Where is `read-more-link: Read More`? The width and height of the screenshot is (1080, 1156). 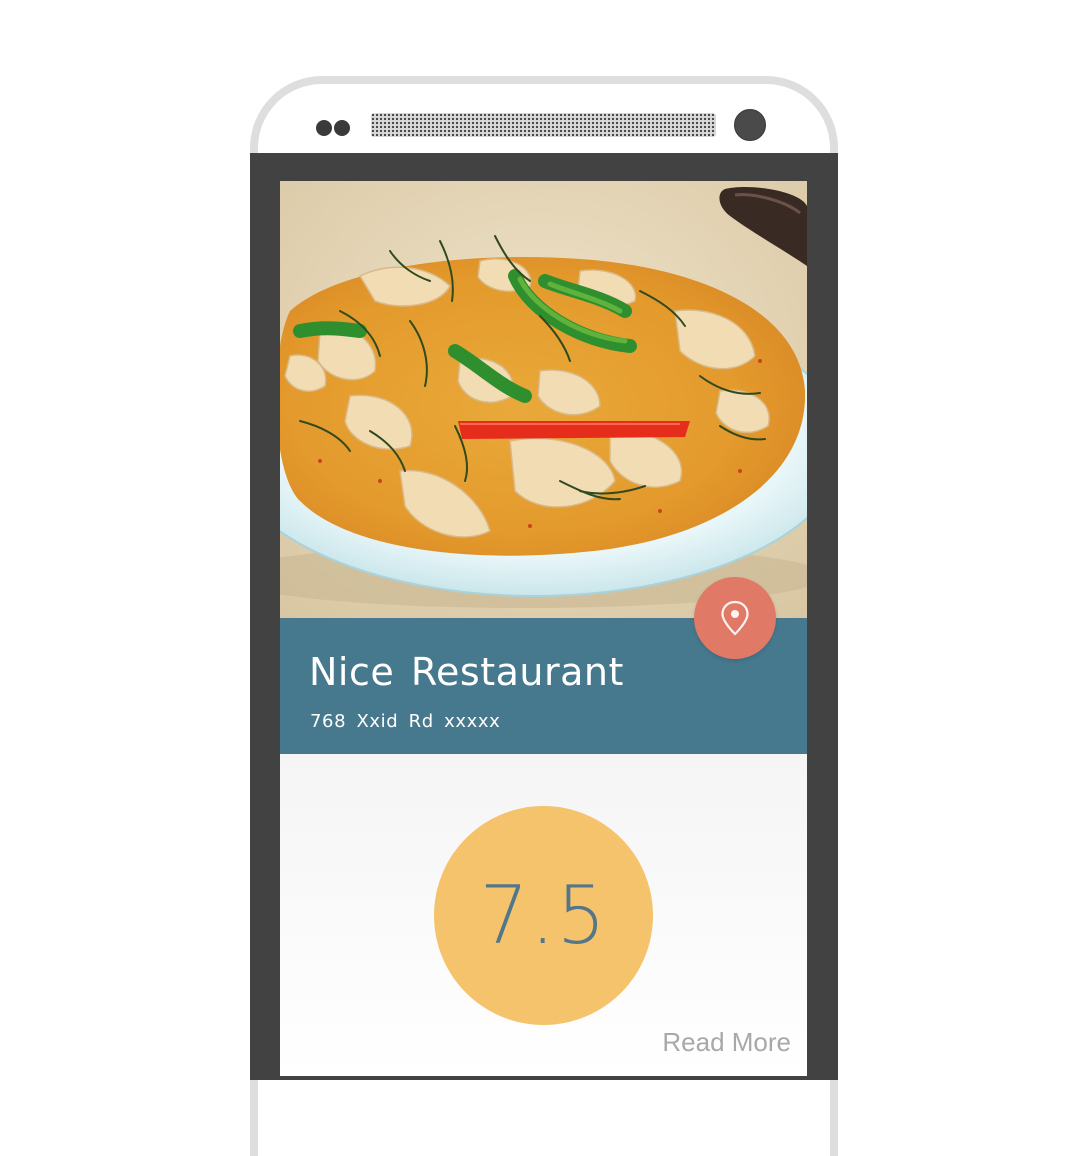 read-more-link: Read More is located at coordinates (726, 1042).